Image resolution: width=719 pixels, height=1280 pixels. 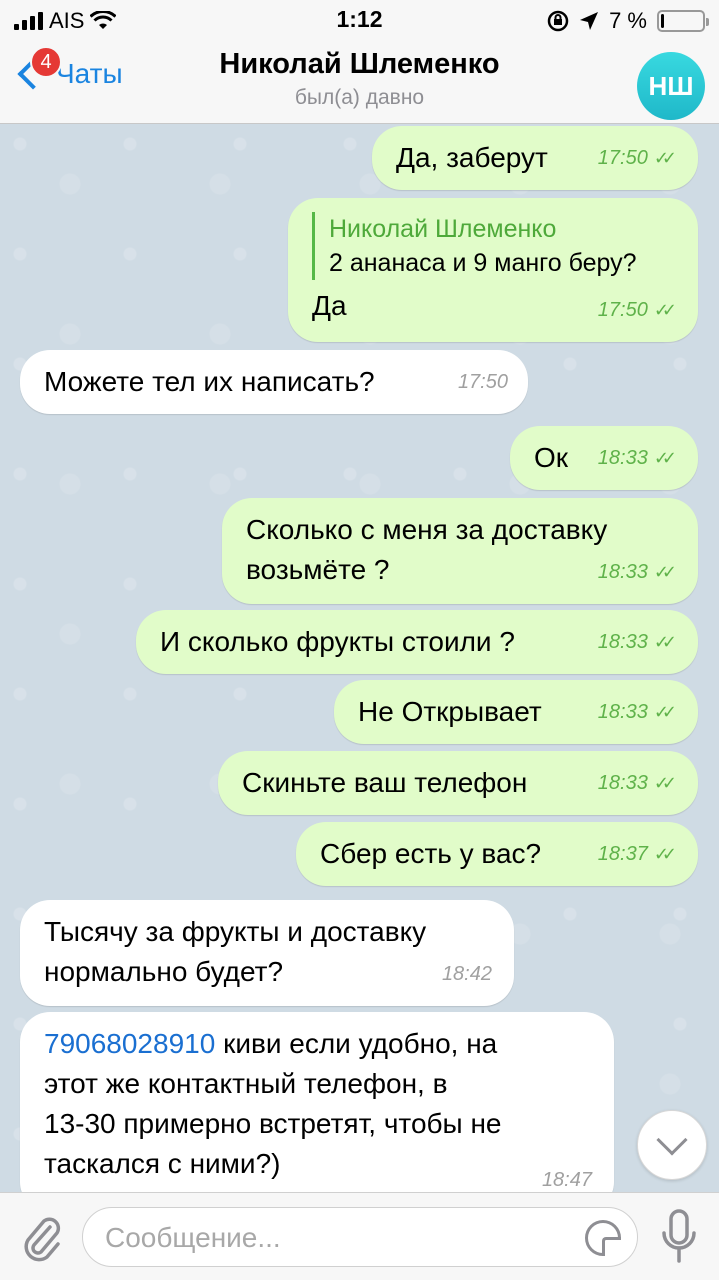 I want to click on message-text-line: этот же контактный телефон, в, so click(x=246, y=1083).